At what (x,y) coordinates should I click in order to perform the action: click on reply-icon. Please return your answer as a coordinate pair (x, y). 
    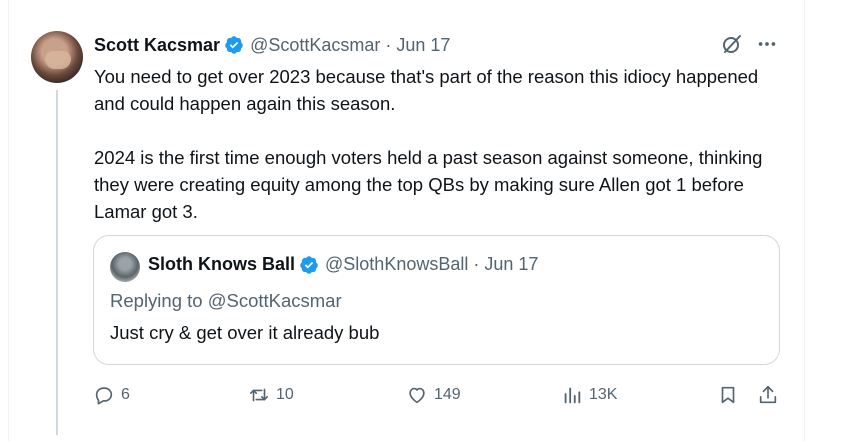
    Looking at the image, I should click on (104, 396).